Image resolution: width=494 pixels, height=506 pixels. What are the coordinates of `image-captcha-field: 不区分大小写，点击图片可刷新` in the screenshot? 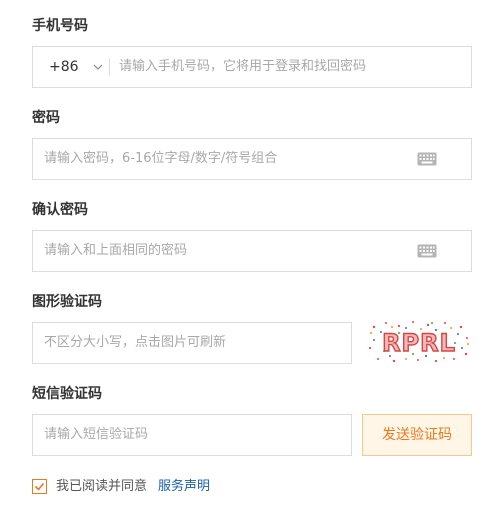 It's located at (192, 343).